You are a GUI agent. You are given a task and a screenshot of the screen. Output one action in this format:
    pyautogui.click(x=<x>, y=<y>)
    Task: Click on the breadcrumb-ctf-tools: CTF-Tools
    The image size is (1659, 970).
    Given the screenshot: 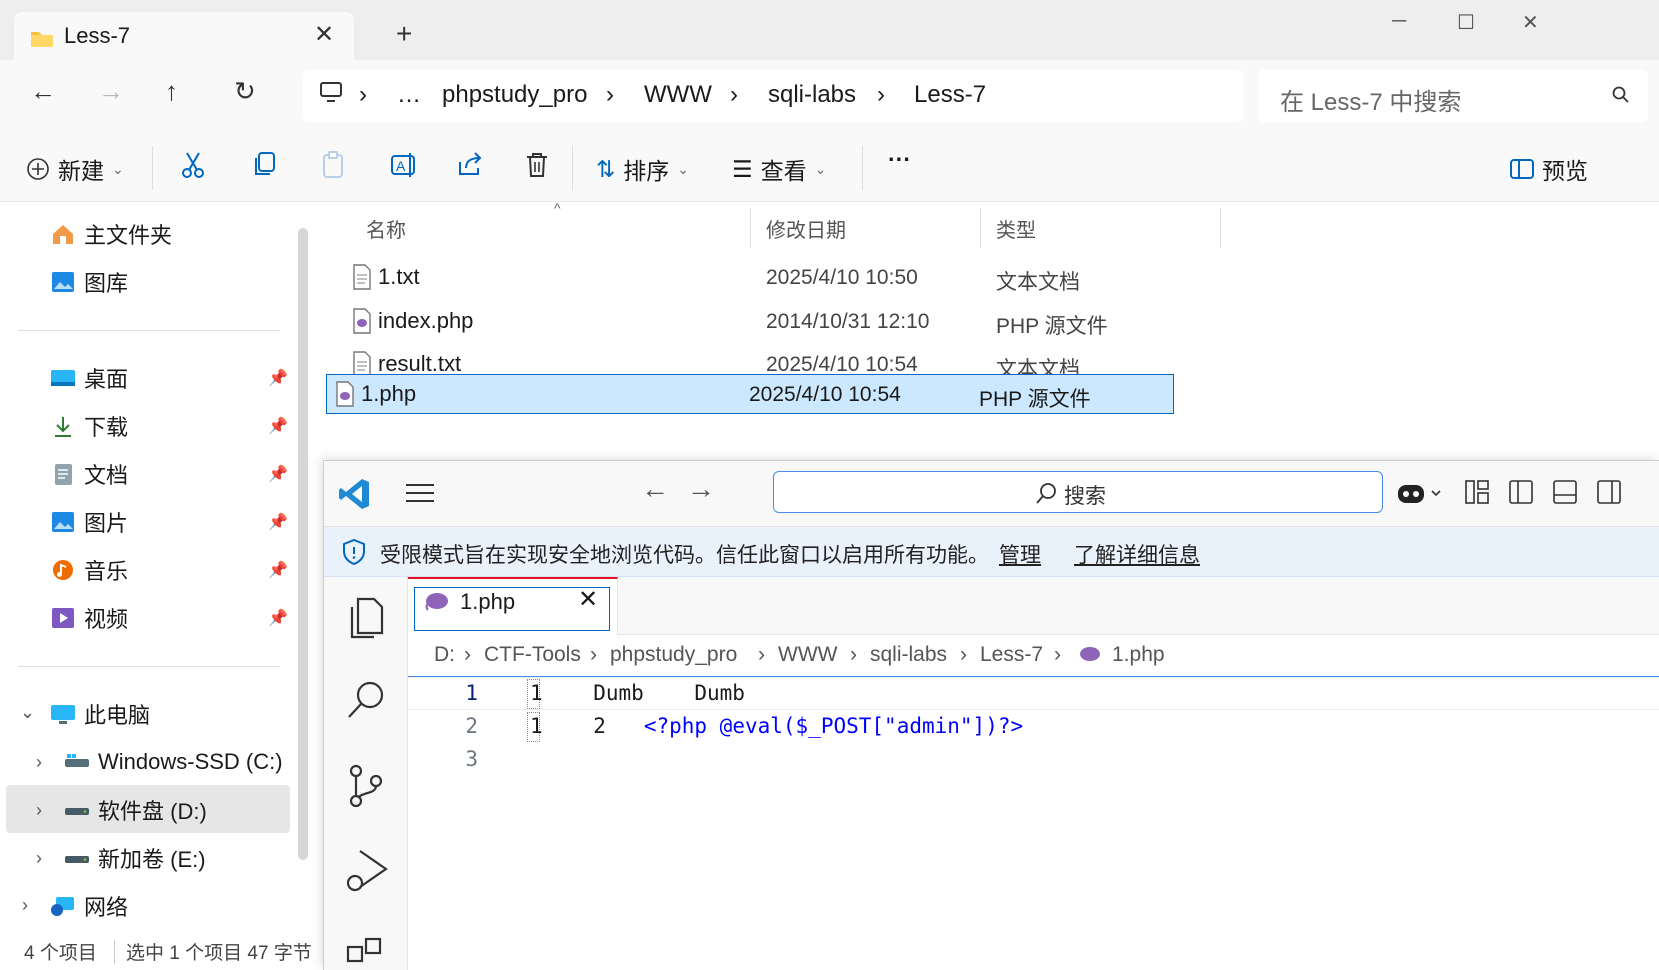 What is the action you would take?
    pyautogui.click(x=532, y=655)
    